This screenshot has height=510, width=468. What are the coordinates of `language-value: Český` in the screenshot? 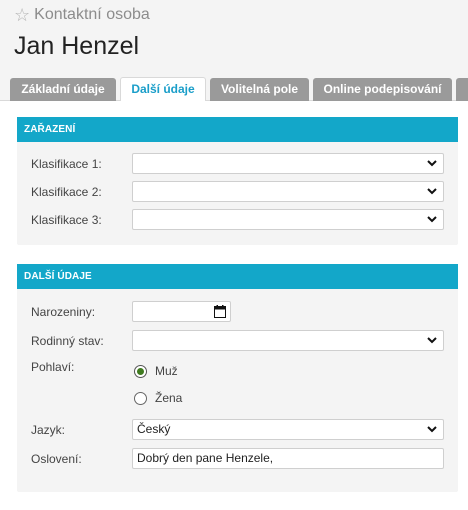 It's located at (154, 429).